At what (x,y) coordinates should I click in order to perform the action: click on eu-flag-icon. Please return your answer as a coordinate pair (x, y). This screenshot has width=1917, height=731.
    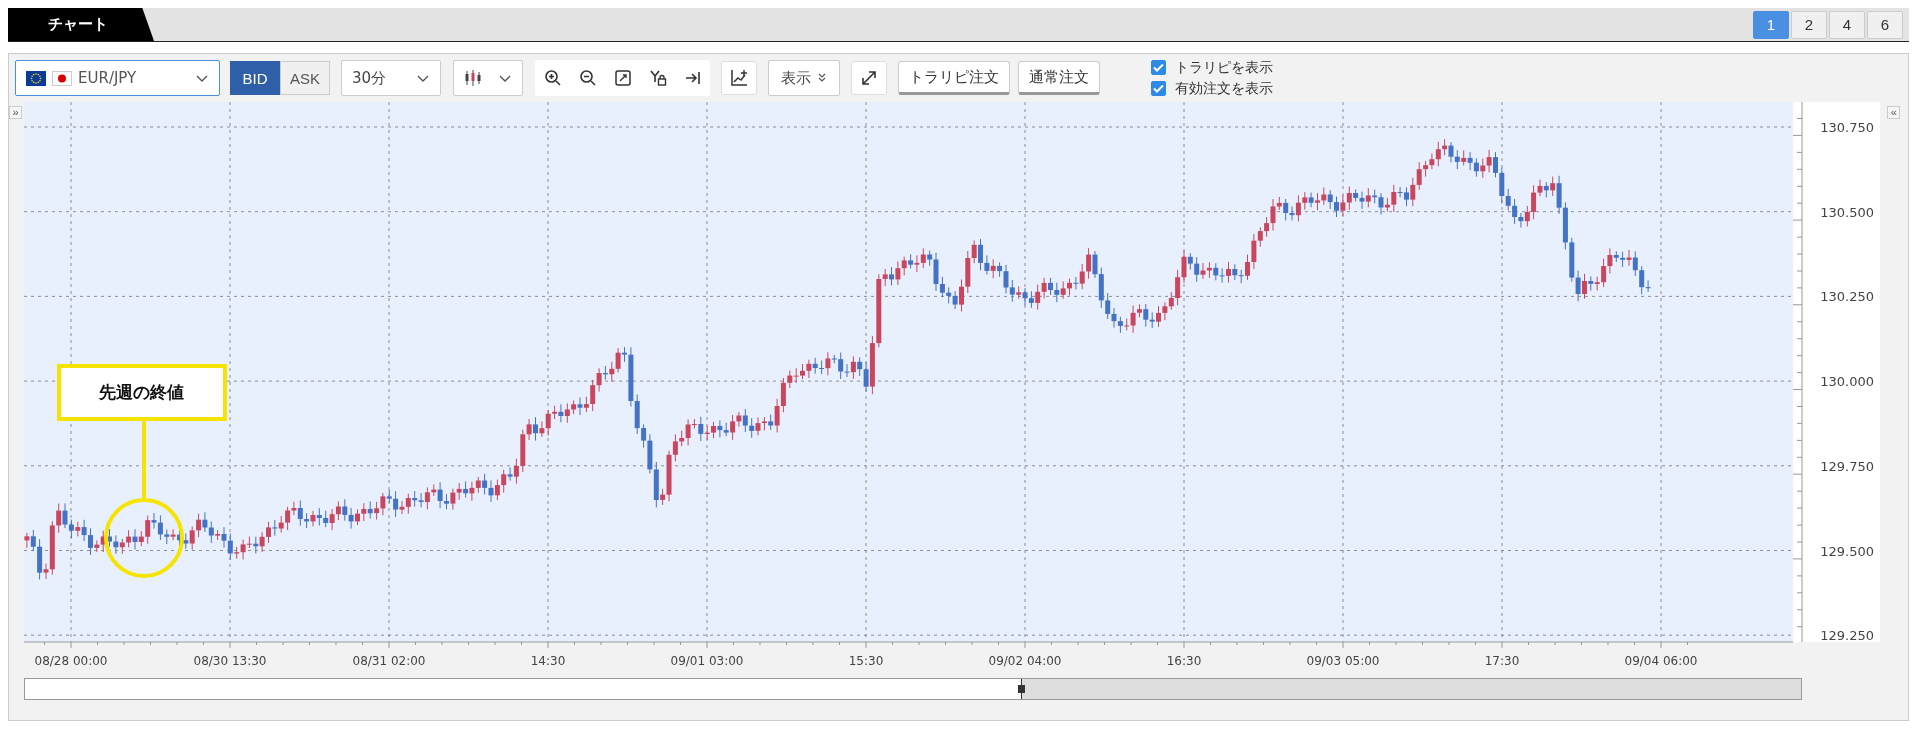
    Looking at the image, I should click on (36, 78).